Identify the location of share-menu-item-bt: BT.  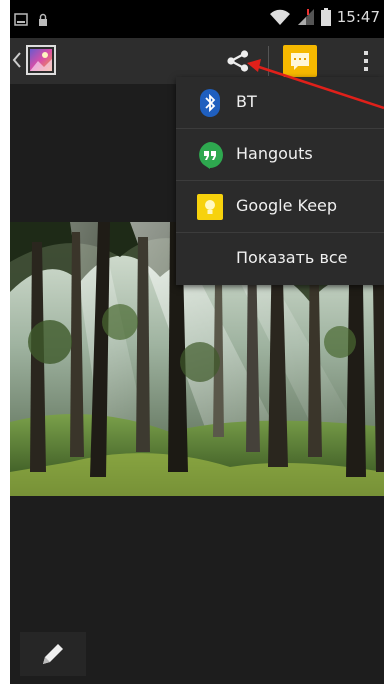
(280, 103).